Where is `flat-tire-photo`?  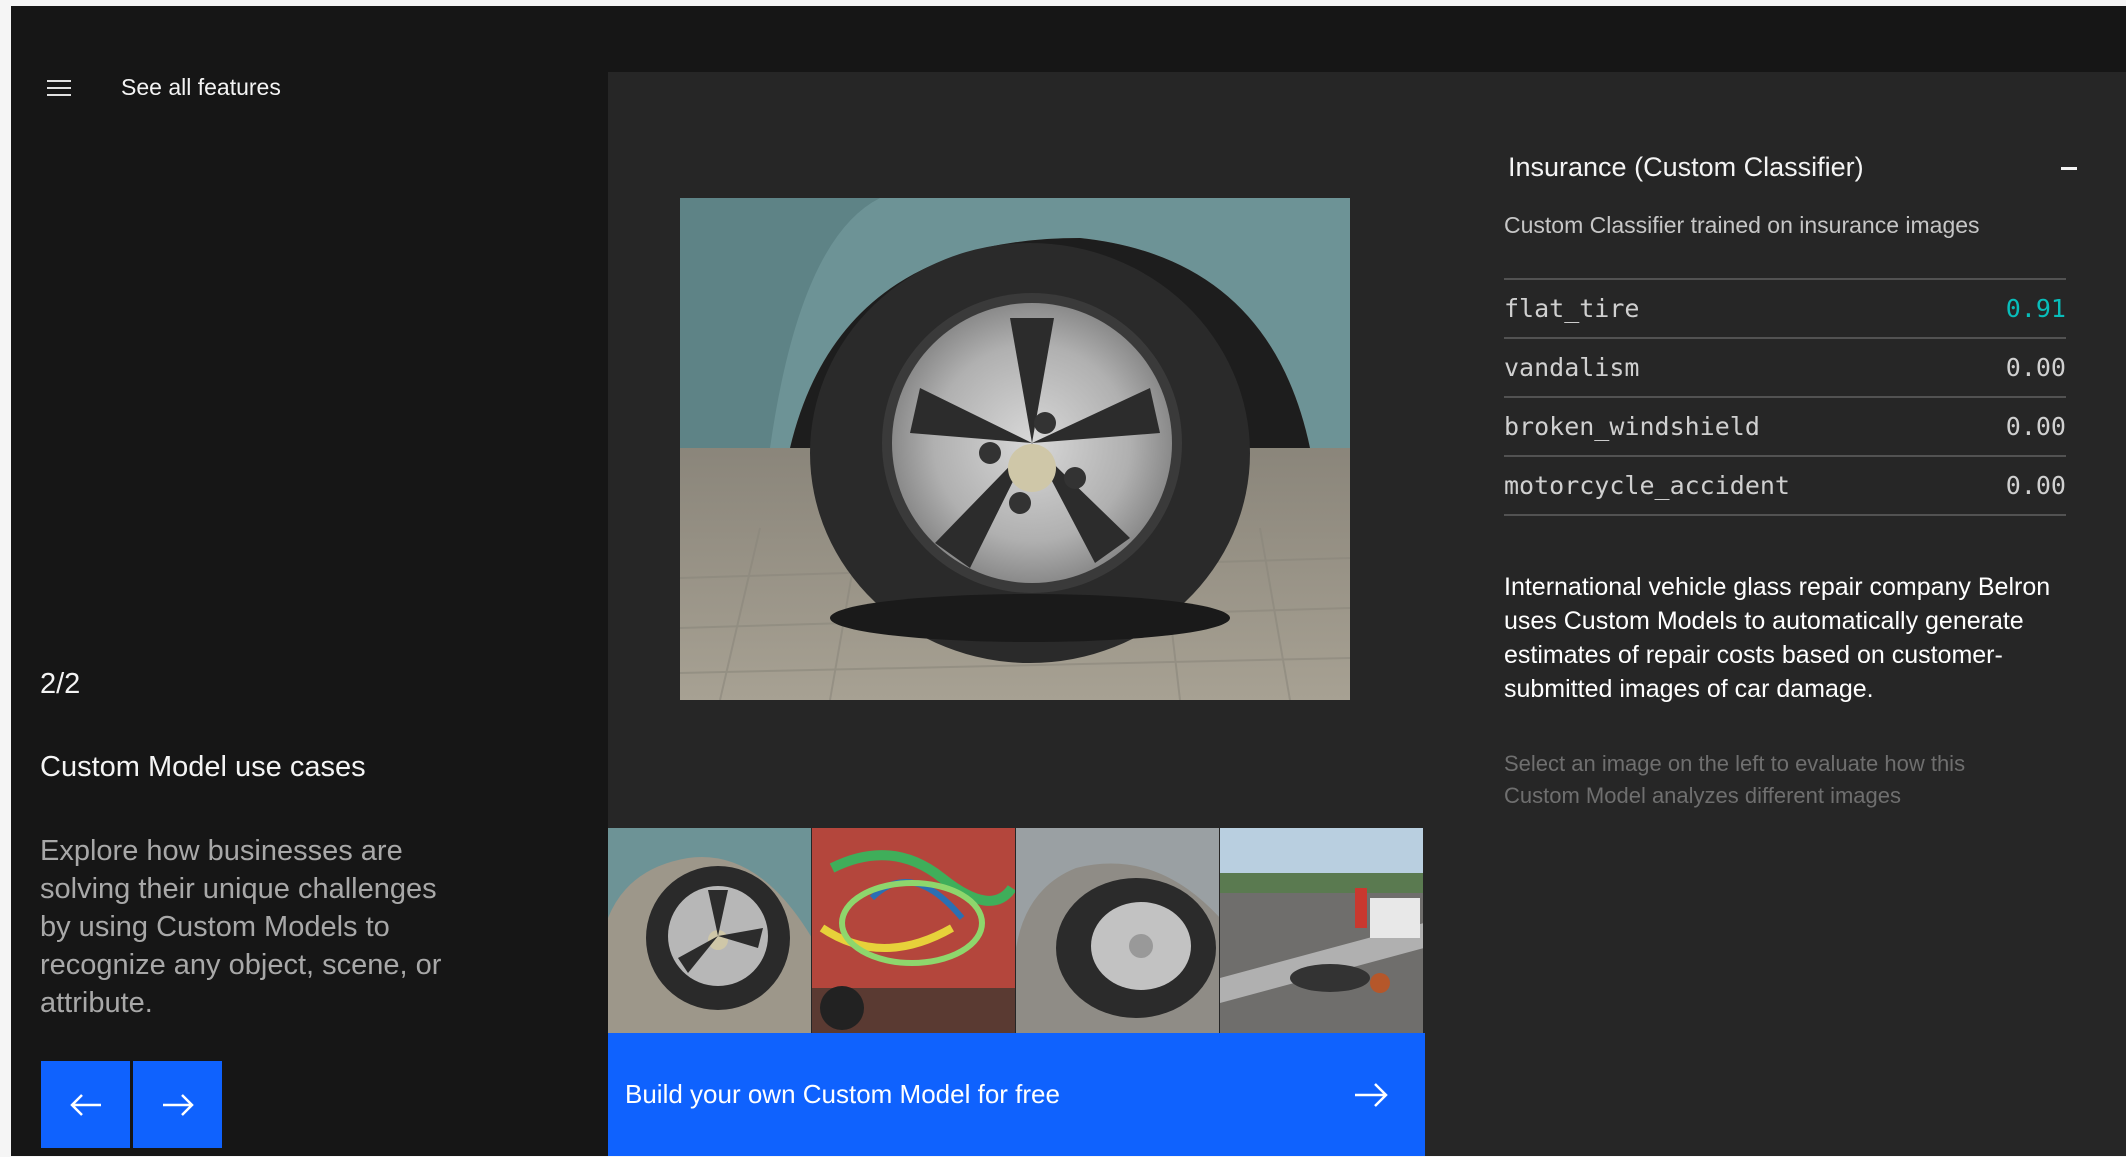
flat-tire-photo is located at coordinates (1015, 449).